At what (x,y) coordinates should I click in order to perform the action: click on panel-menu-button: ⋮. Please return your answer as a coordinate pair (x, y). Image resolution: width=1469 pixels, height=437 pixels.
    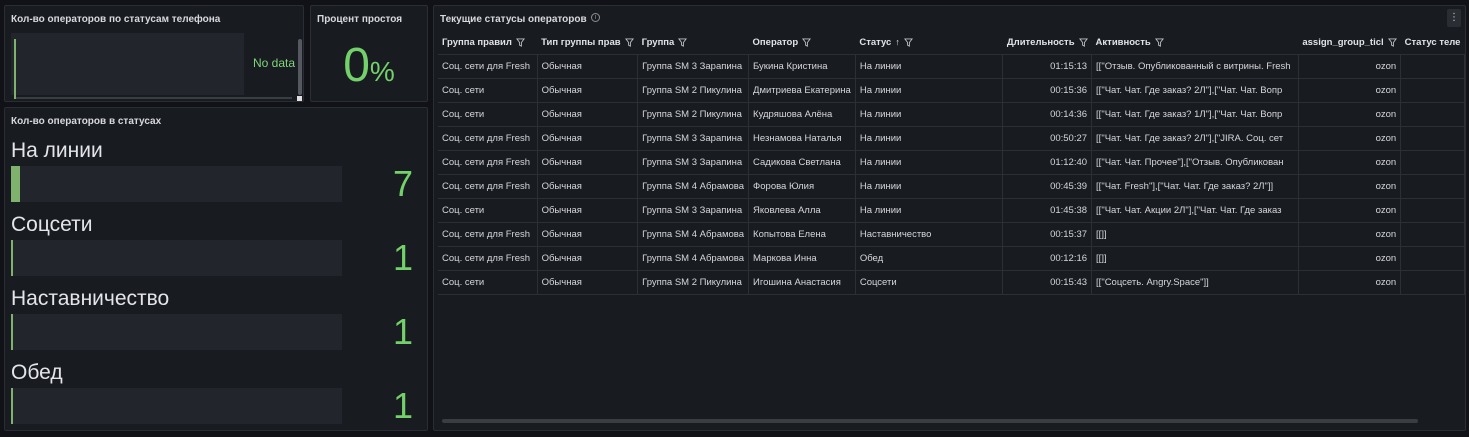
    Looking at the image, I should click on (1454, 18).